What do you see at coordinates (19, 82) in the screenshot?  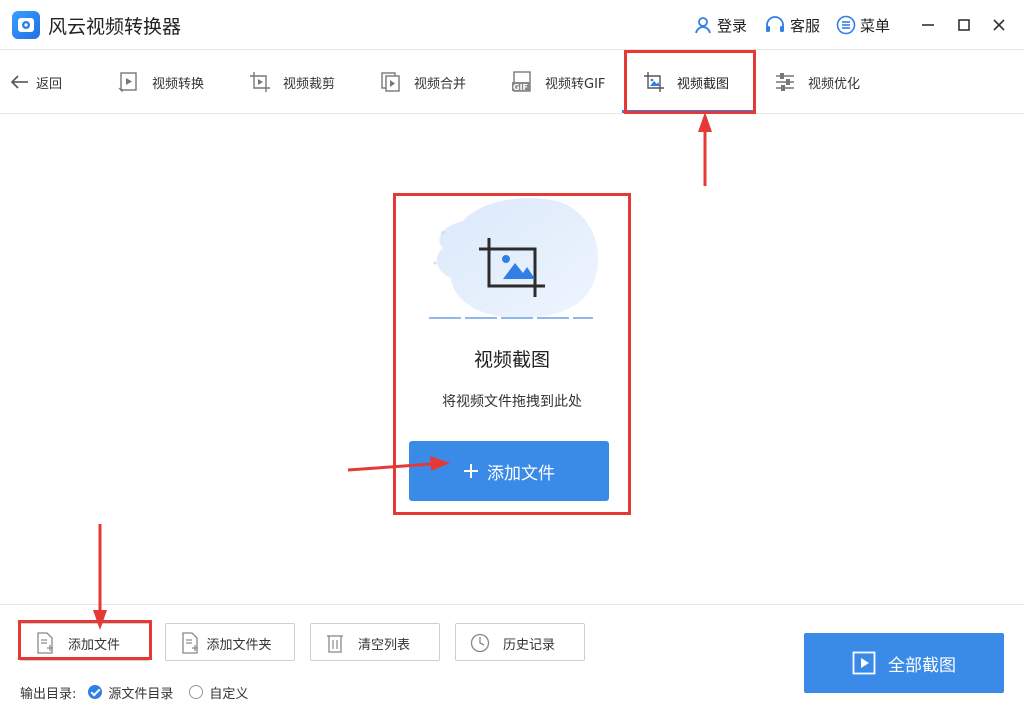 I see `arrow-left-icon` at bounding box center [19, 82].